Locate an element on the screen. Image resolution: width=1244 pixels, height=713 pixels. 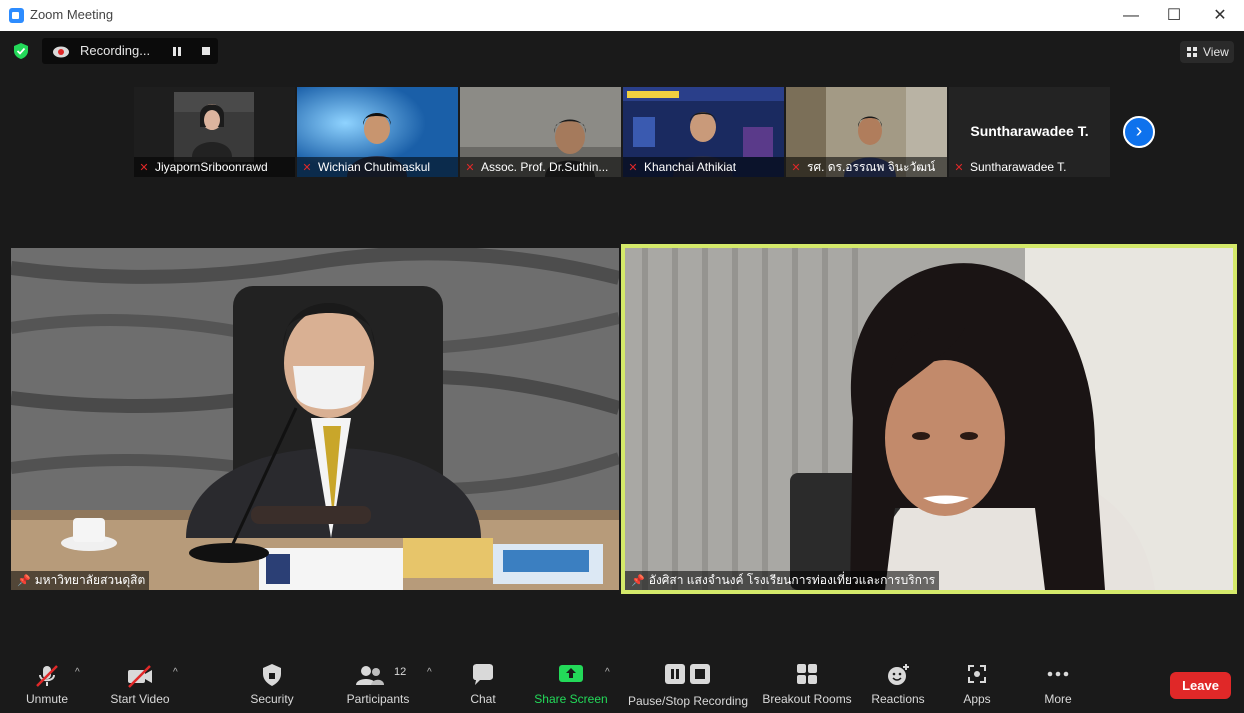
participants-options-caret-icon: ^ is located at coordinates (429, 672).